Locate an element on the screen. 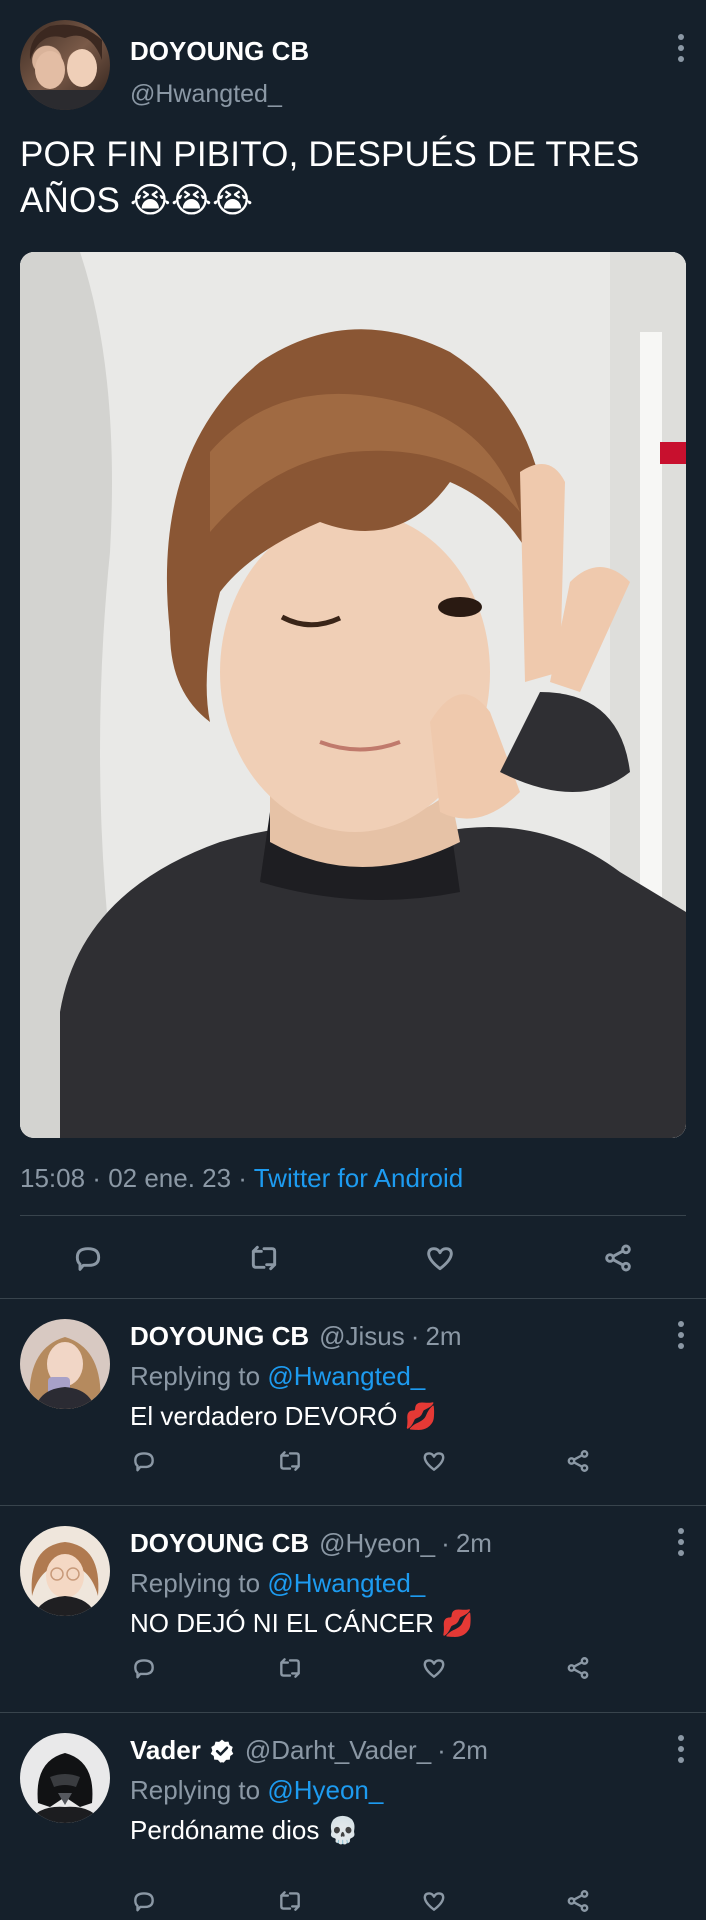 The image size is (706, 1920). reply-text: NO DEJÓ NI EL CÁNCER 💋 is located at coordinates (302, 1623).